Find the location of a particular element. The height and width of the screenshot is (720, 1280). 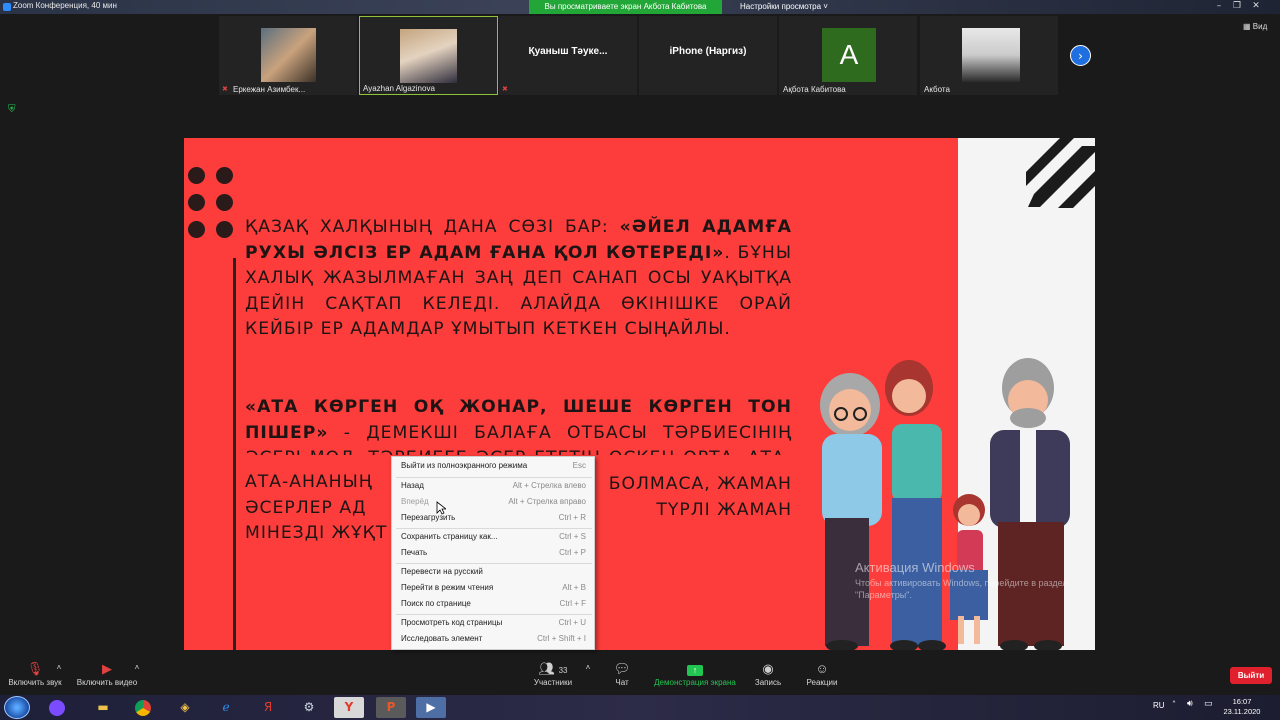

record-button: ◉ Запись is located at coordinates (768, 676).